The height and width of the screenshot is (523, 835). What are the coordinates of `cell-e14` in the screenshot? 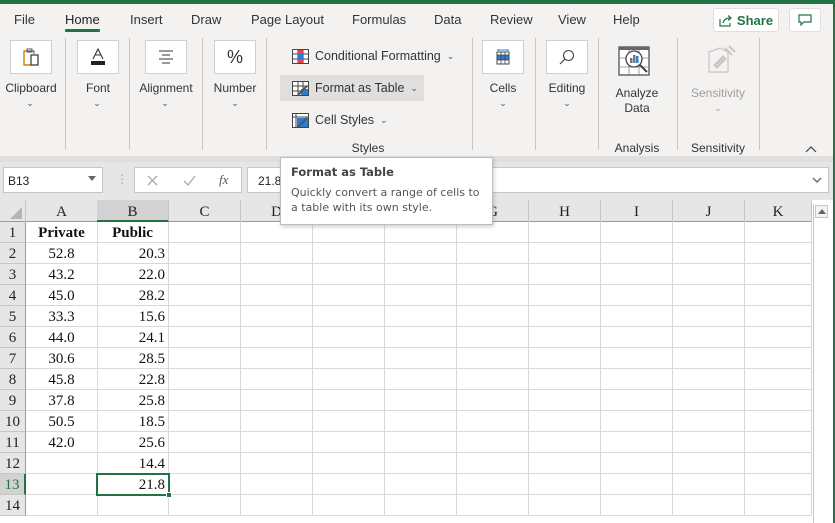 It's located at (349, 505).